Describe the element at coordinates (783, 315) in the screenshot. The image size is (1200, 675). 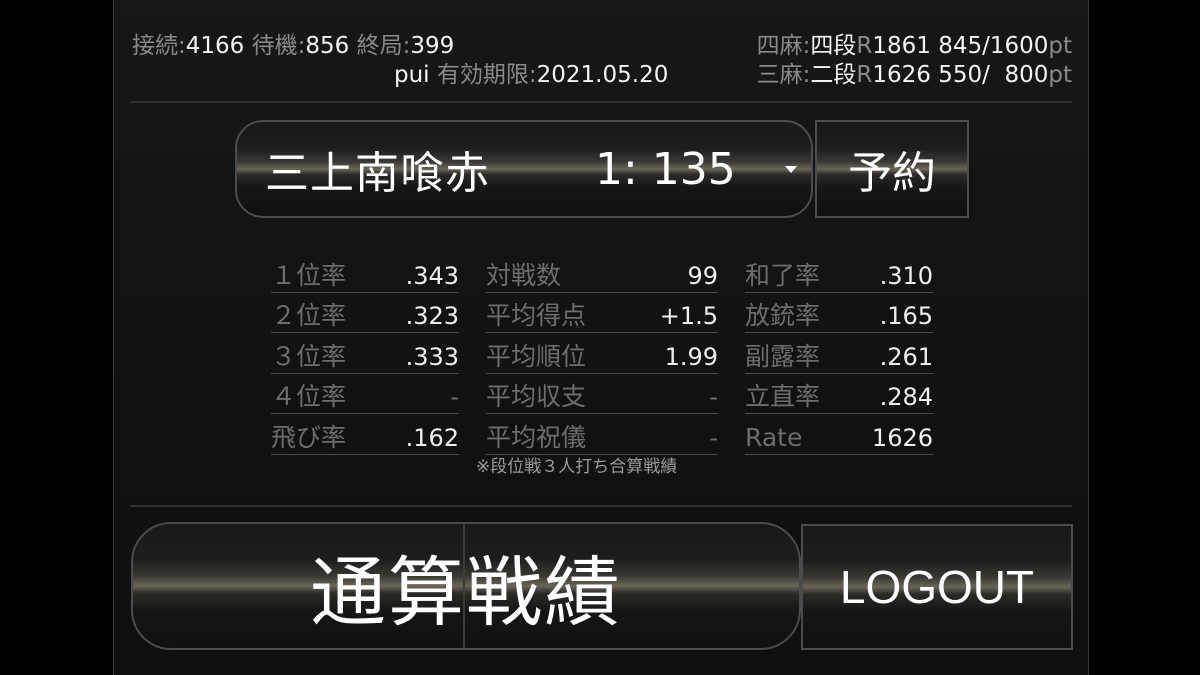
I see `stat-label: 放銃率` at that location.